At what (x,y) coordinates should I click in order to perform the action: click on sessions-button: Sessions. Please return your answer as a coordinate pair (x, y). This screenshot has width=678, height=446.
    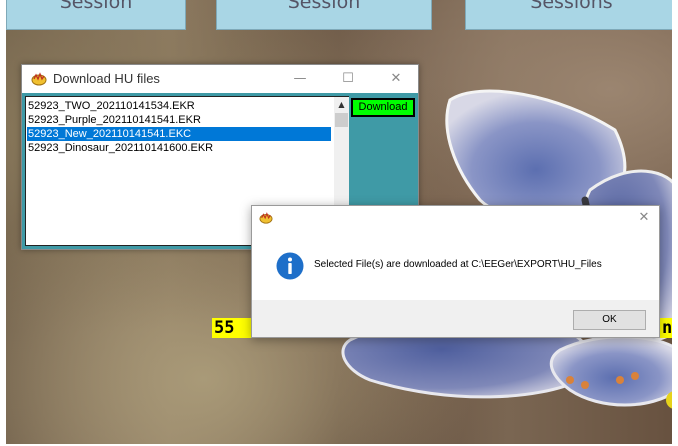
    Looking at the image, I should click on (571, 15).